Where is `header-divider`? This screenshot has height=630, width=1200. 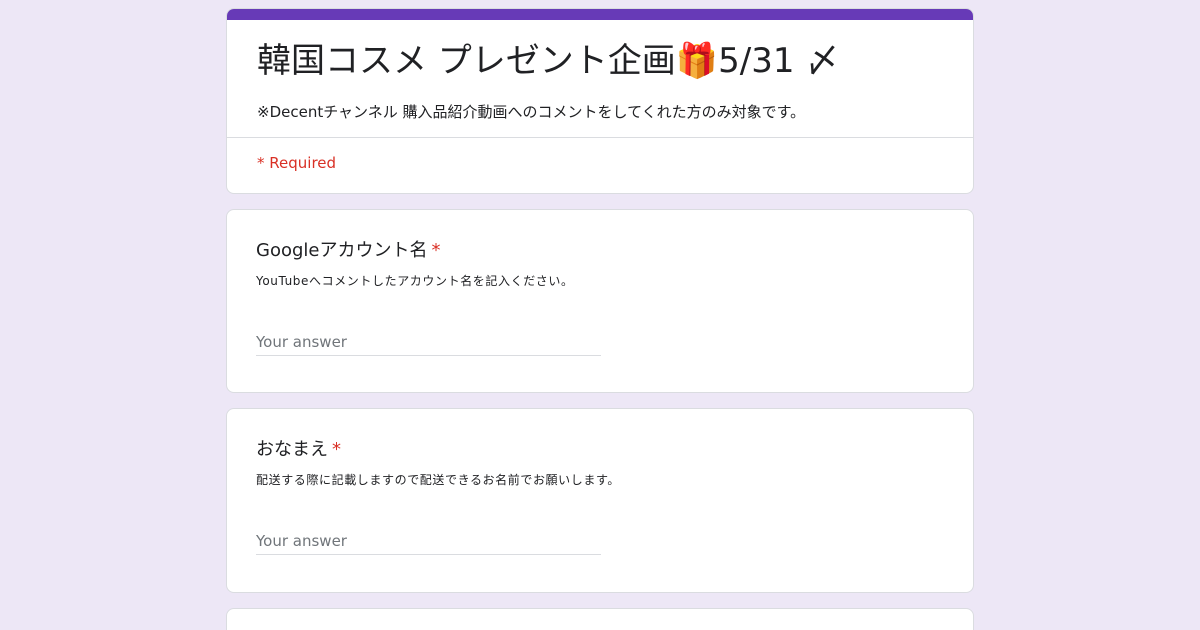
header-divider is located at coordinates (600, 137).